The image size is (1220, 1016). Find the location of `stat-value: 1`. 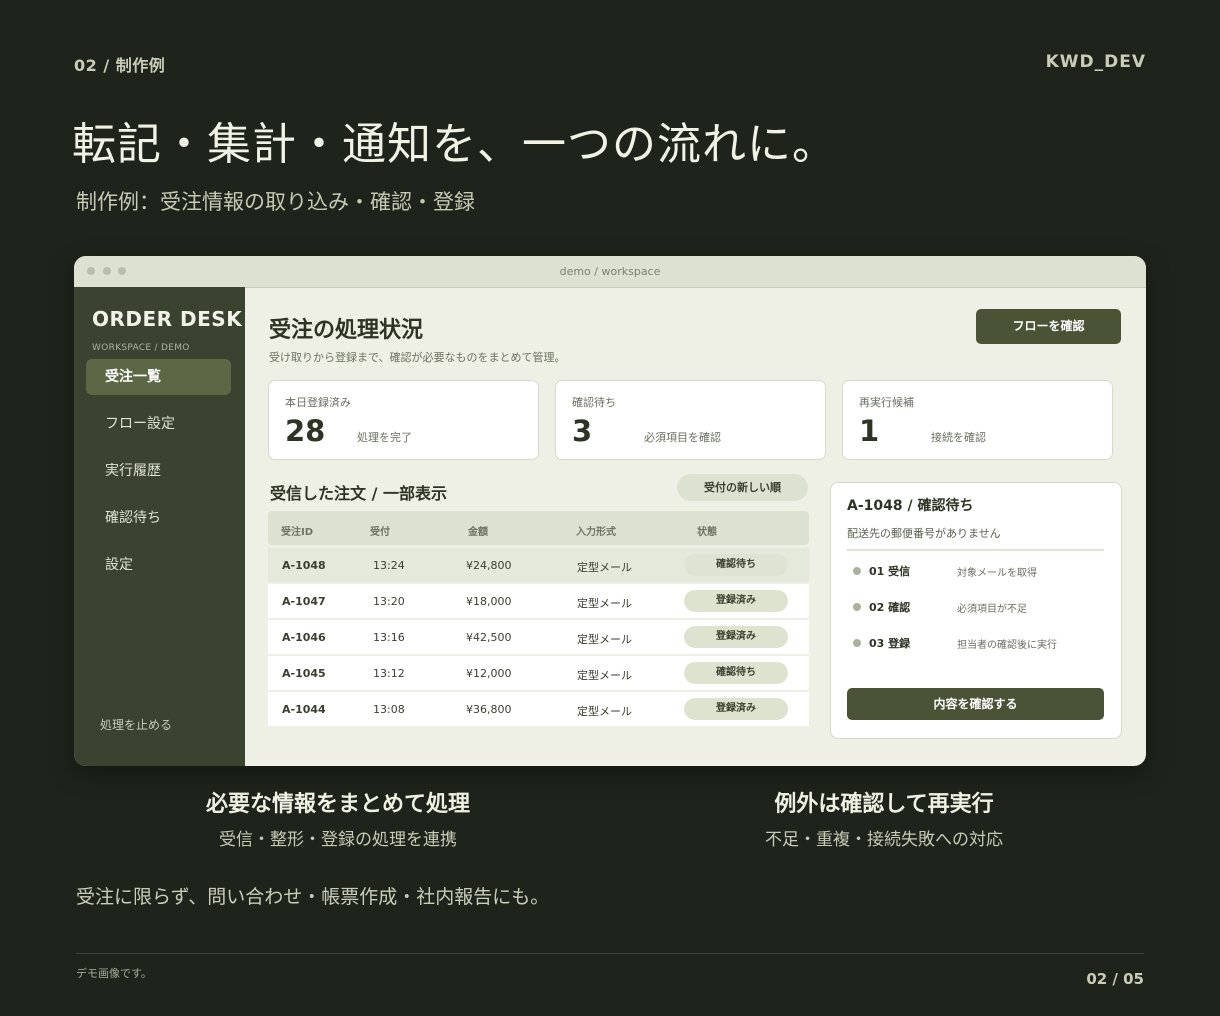

stat-value: 1 is located at coordinates (869, 431).